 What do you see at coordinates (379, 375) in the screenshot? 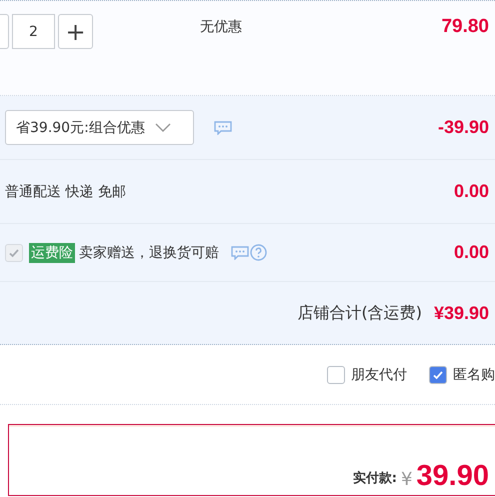
I see `option-label: 朋友代付` at bounding box center [379, 375].